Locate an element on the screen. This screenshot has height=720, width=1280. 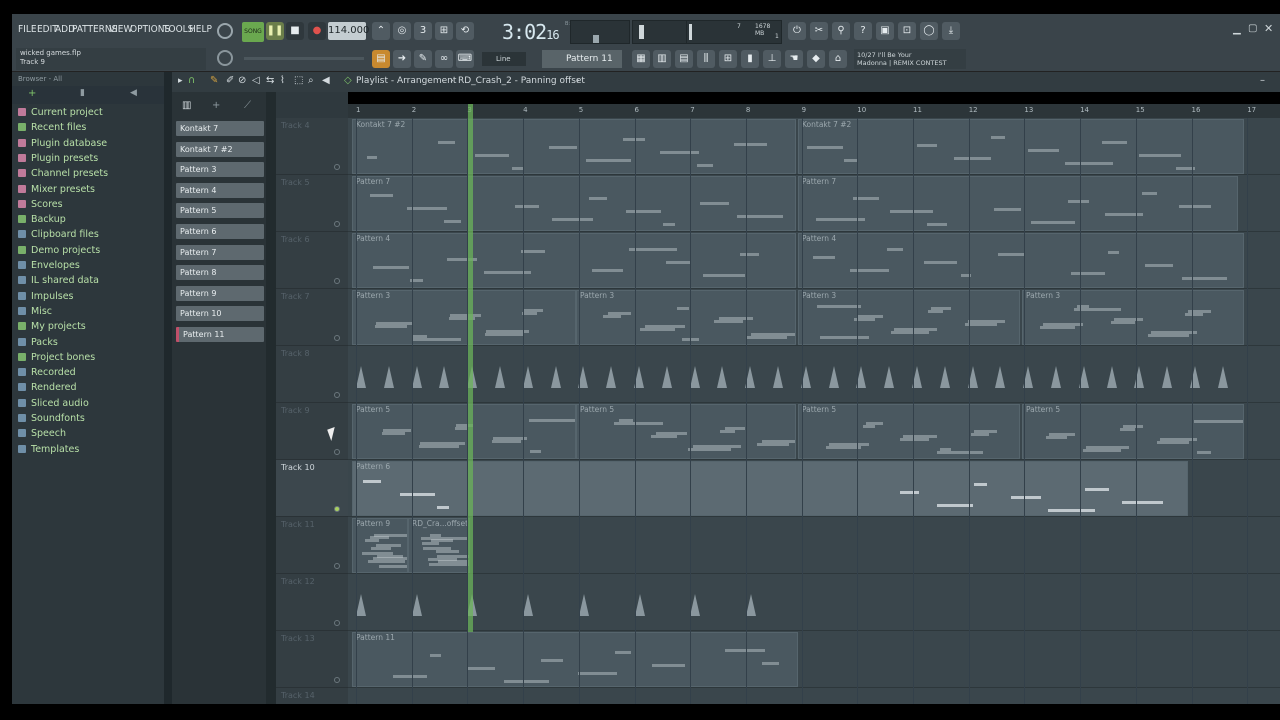
tempo-display: 114.000 is located at coordinates (348, 31).